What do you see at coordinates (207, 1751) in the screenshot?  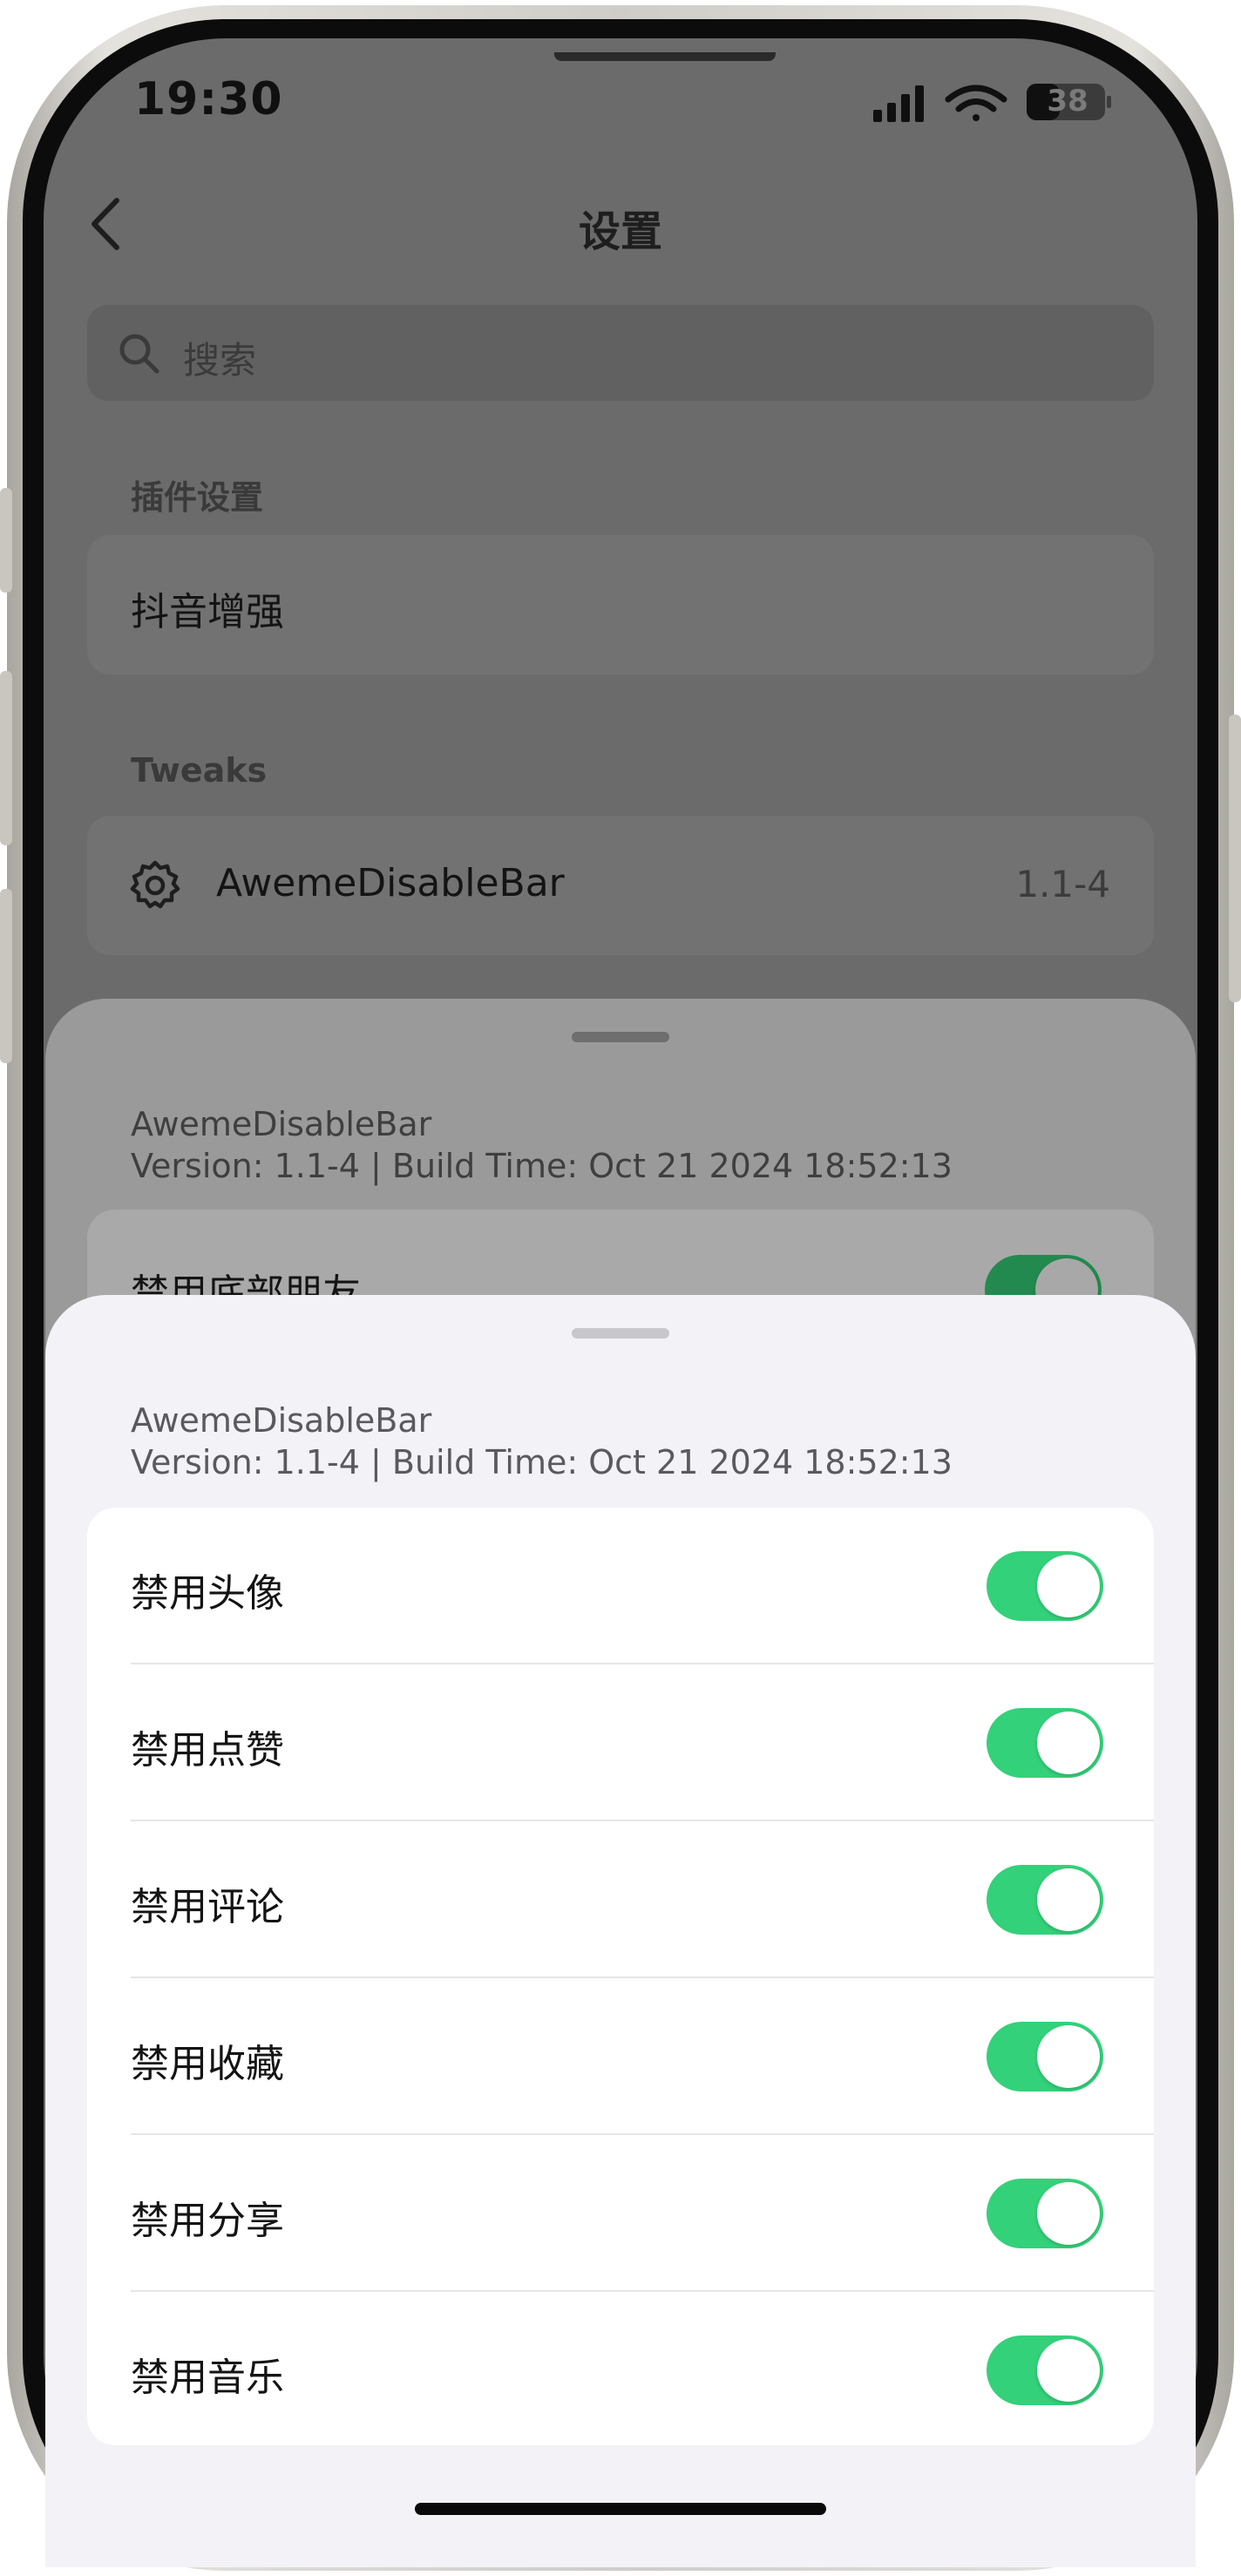 I see `row-label: 禁用点赞` at bounding box center [207, 1751].